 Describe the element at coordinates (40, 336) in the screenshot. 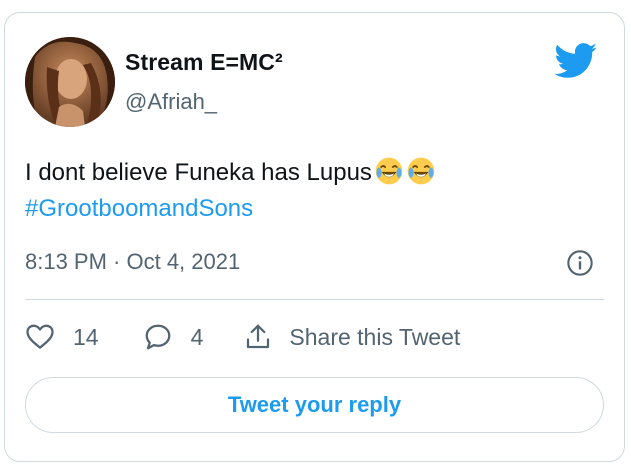

I see `heart-icon` at that location.